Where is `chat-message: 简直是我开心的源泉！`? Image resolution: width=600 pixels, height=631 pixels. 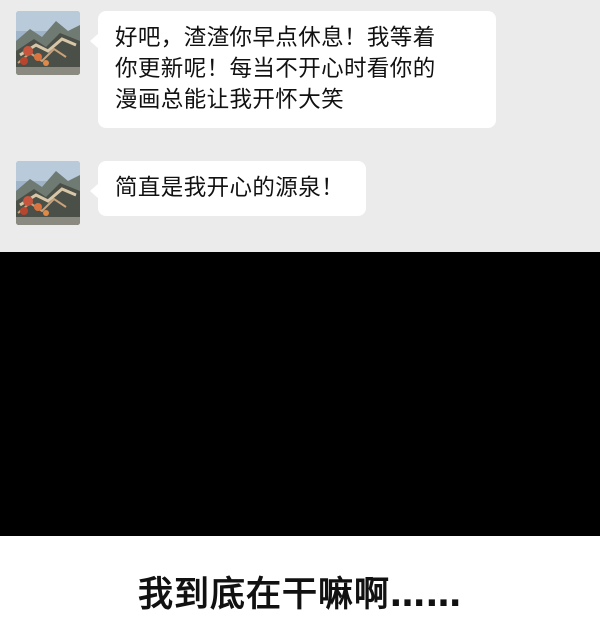 chat-message: 简直是我开心的源泉！ is located at coordinates (191, 193).